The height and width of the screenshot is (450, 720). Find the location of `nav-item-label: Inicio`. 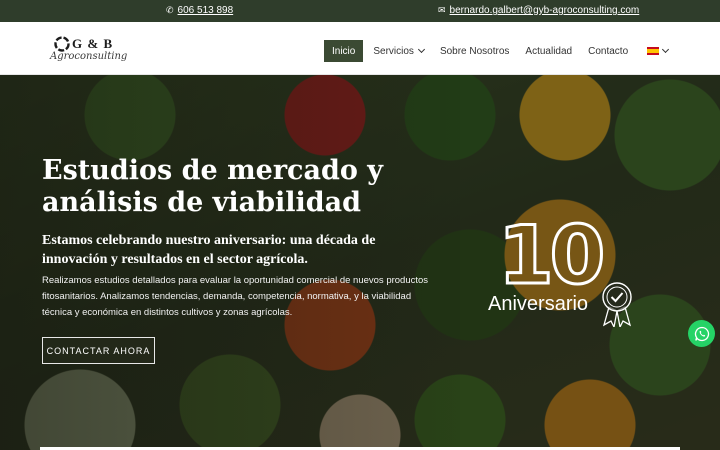

nav-item-label: Inicio is located at coordinates (344, 51).